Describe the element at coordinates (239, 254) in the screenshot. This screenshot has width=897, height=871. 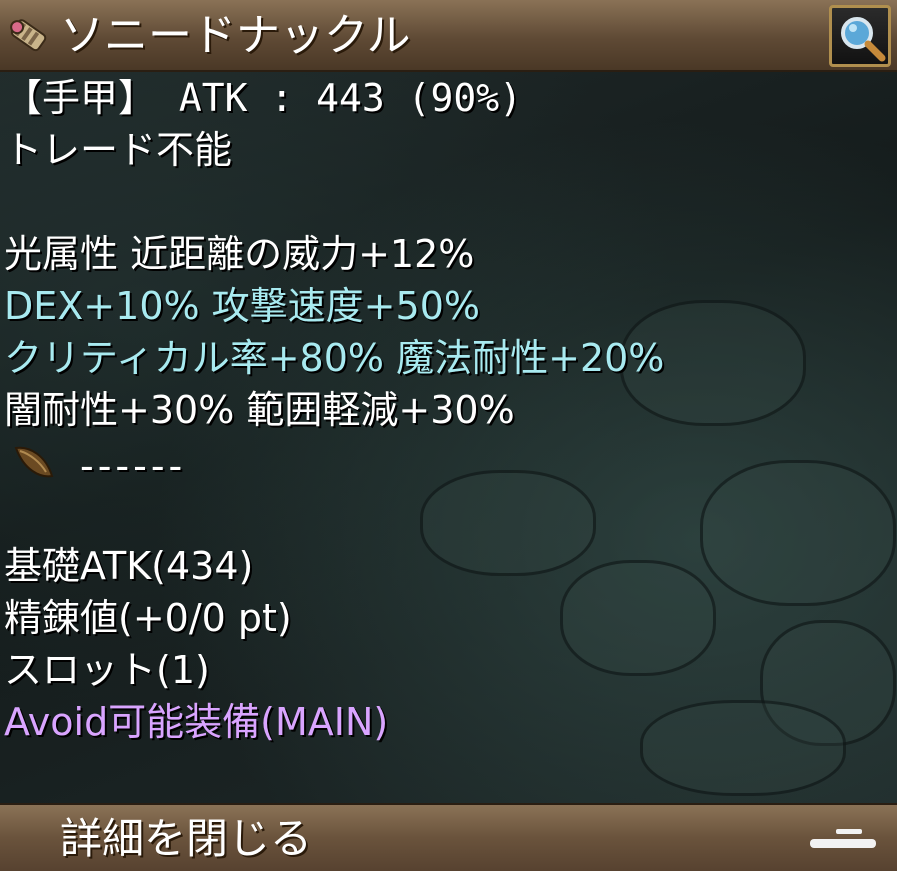
I see `stat-line: 光属性 近距離の威力+12%` at that location.